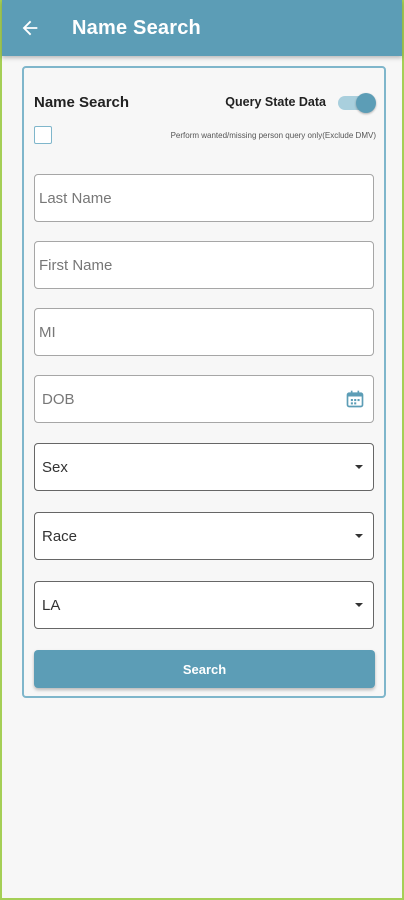 Image resolution: width=404 pixels, height=900 pixels. I want to click on first-name-placeholder: First Name, so click(76, 265).